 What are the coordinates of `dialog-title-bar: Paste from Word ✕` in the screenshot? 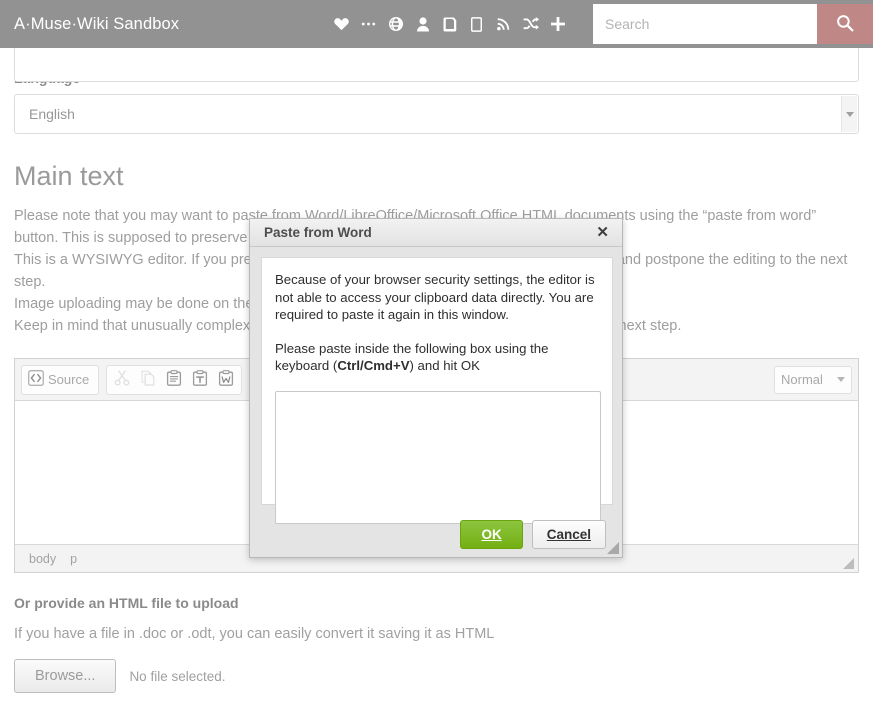 It's located at (436, 233).